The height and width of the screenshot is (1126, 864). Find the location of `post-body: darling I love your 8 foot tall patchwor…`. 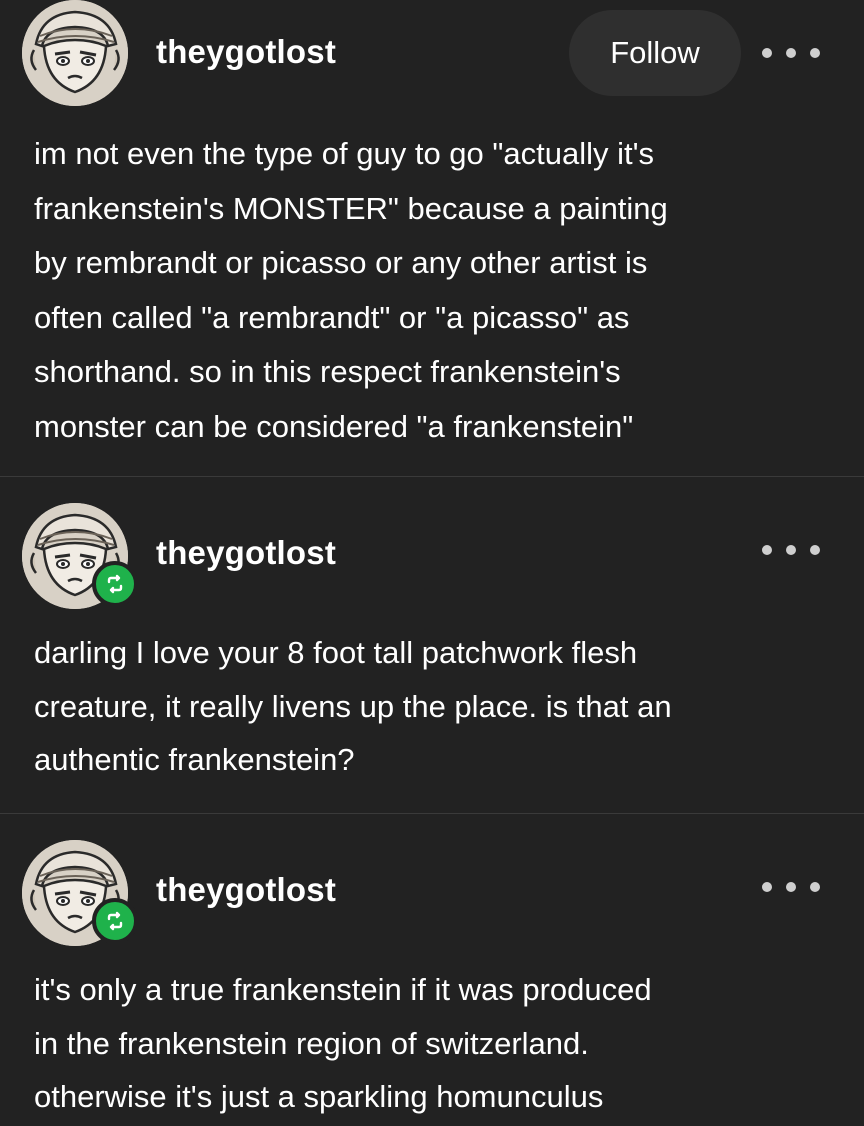

post-body: darling I love your 8 foot tall patchwor… is located at coordinates (353, 706).